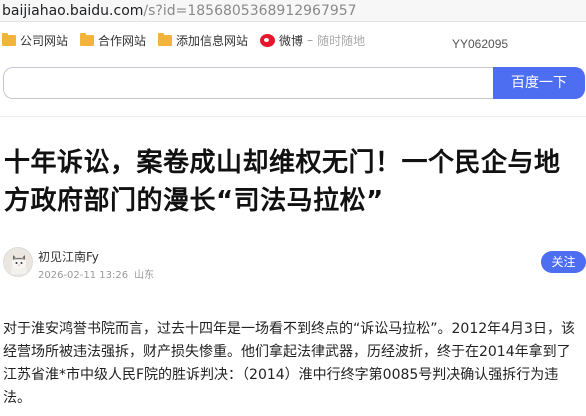 This screenshot has width=586, height=416. I want to click on bookmark-item: 公司网站, so click(35, 40).